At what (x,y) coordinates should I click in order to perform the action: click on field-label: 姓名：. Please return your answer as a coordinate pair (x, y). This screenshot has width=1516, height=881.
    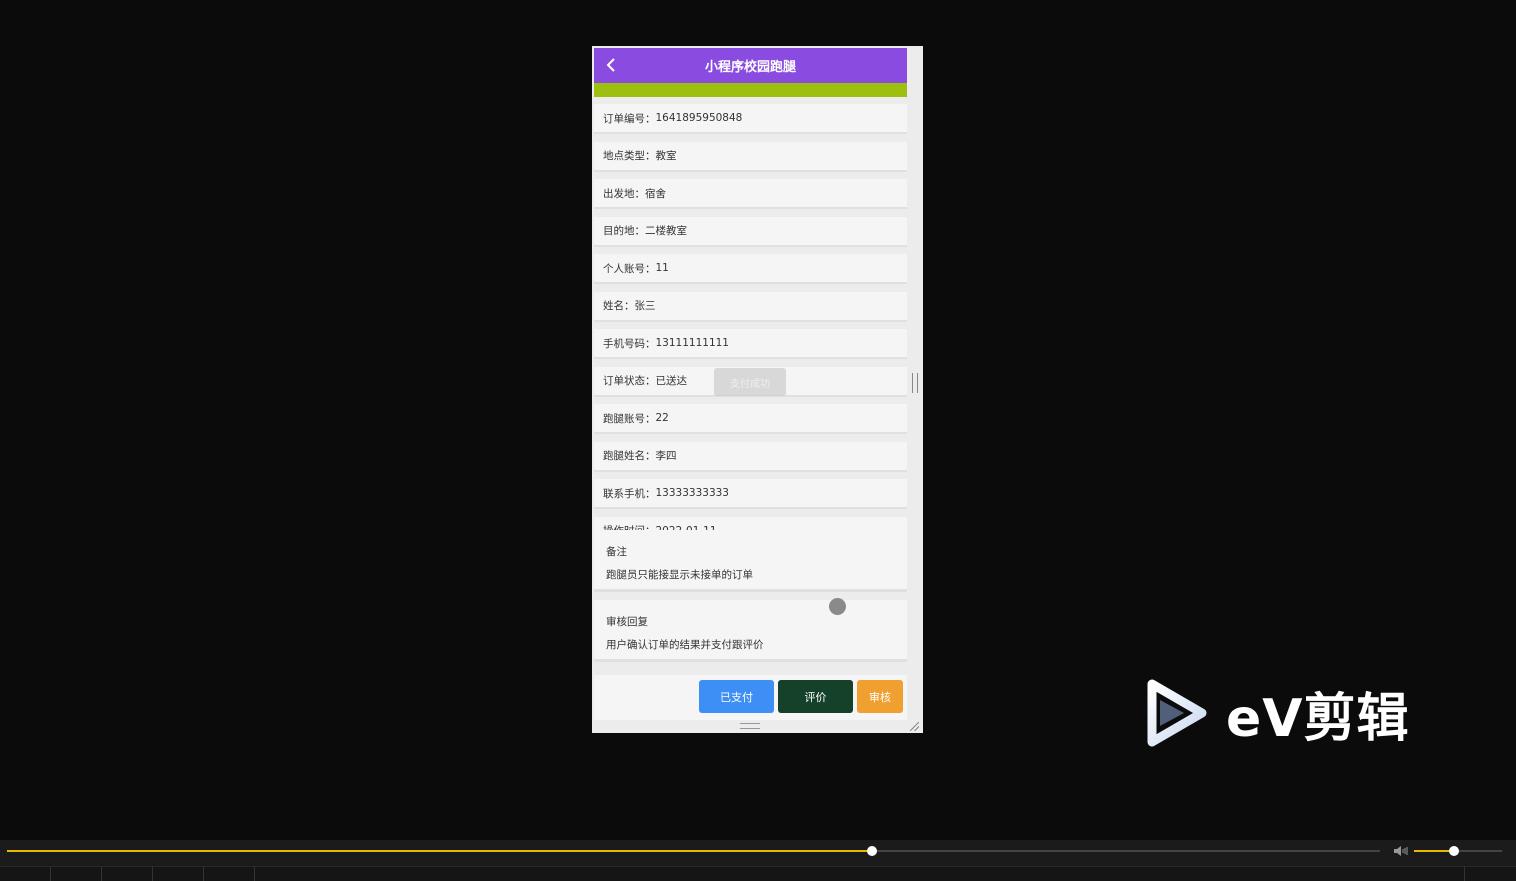
    Looking at the image, I should click on (619, 306).